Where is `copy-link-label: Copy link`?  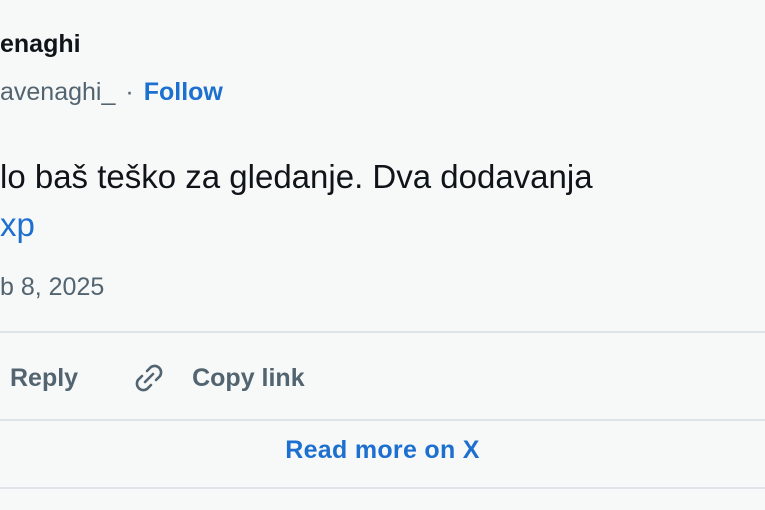
copy-link-label: Copy link is located at coordinates (248, 377).